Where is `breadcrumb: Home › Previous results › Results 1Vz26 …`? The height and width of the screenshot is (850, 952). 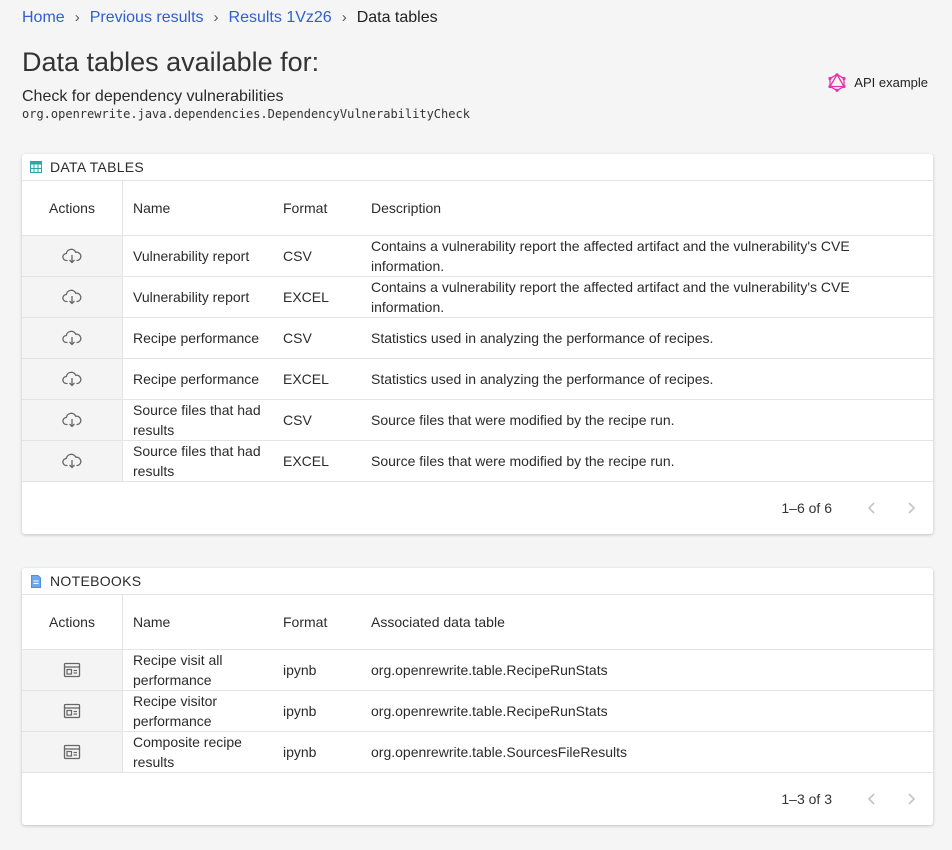 breadcrumb: Home › Previous results › Results 1Vz26 … is located at coordinates (230, 18).